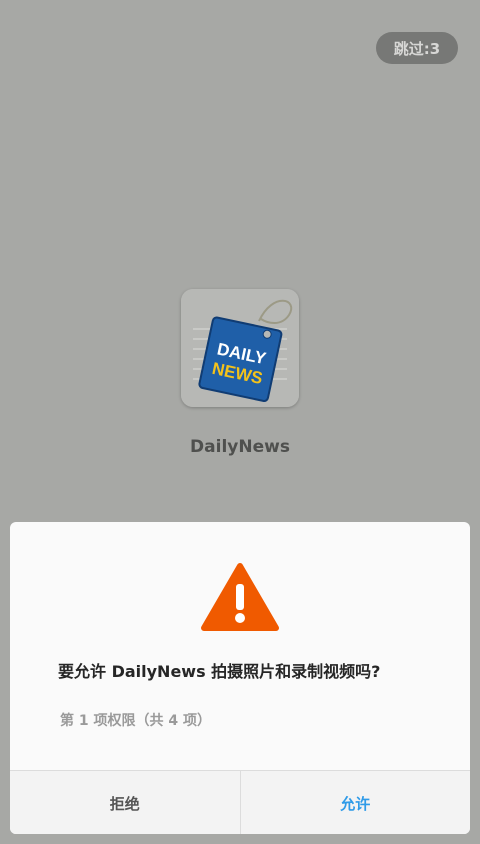 The width and height of the screenshot is (480, 844). I want to click on dailynews-logo: DAILY NEWS, so click(240, 348).